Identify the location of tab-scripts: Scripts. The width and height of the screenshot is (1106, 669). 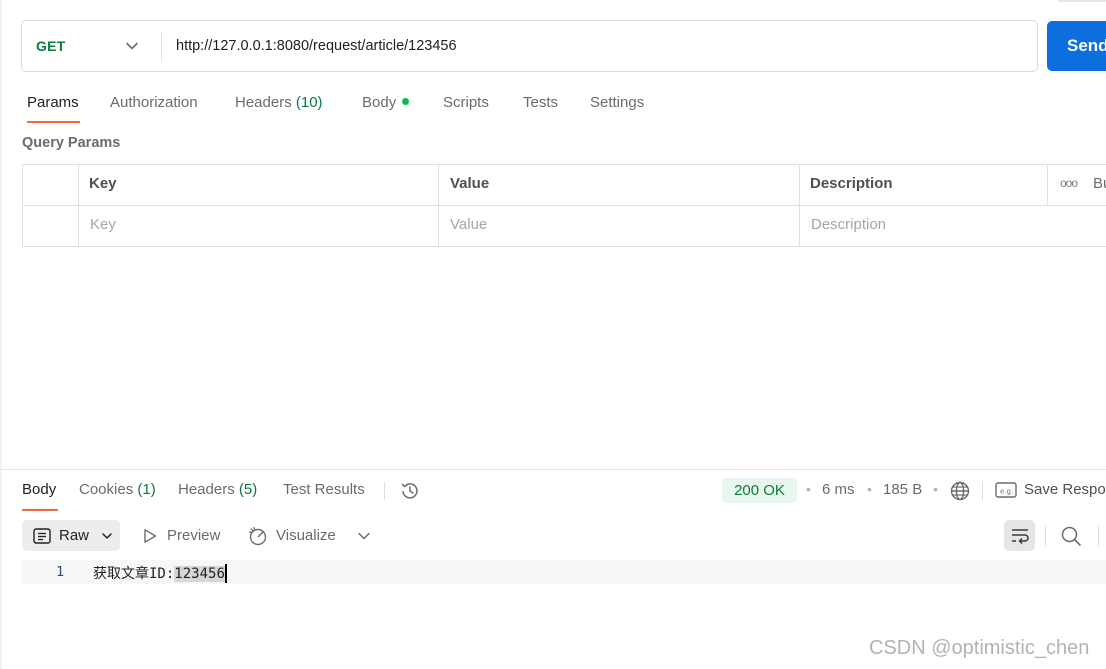
(466, 105).